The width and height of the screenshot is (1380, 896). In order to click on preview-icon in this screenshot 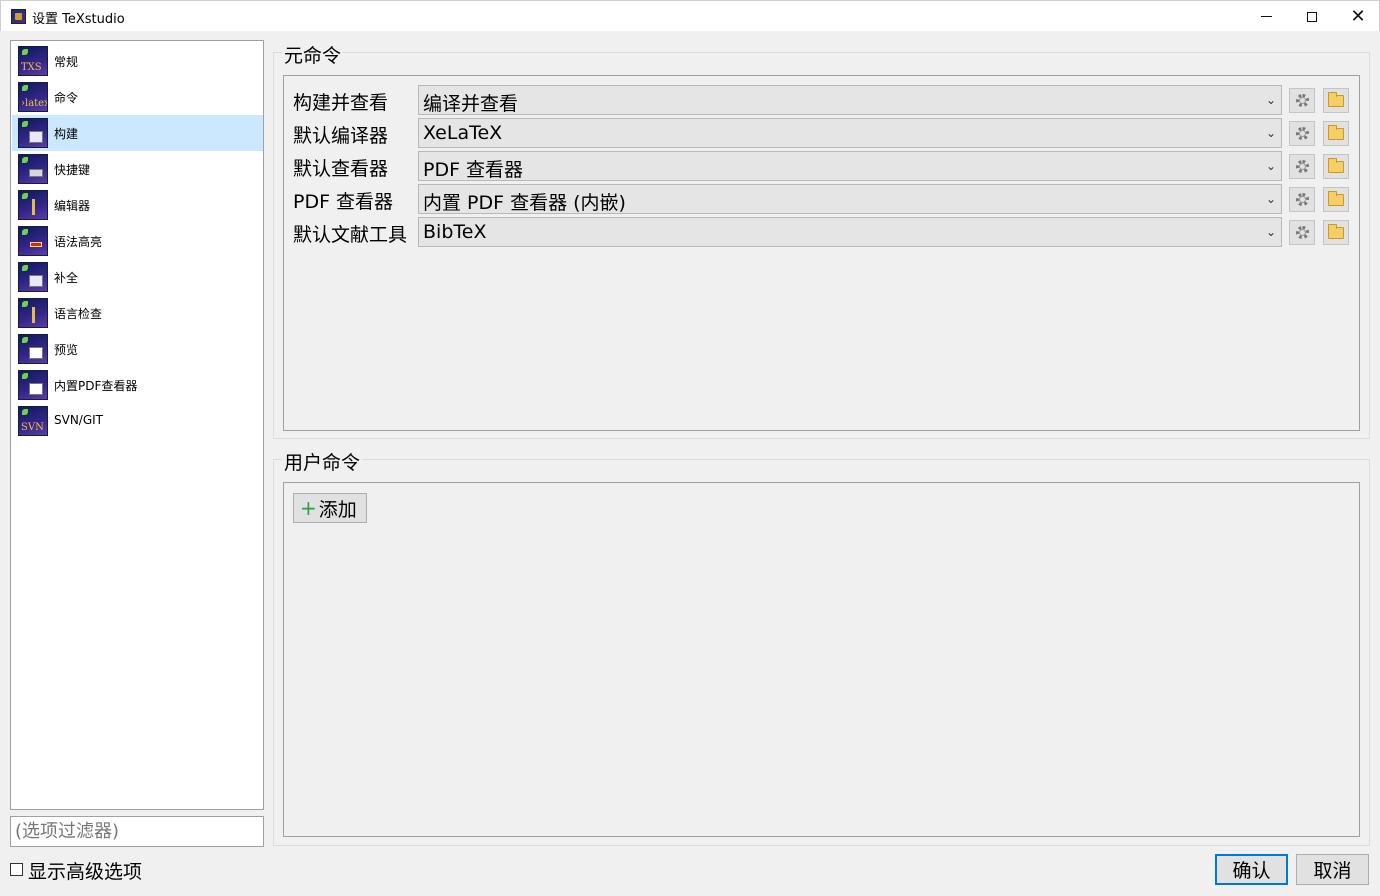, I will do `click(33, 349)`.